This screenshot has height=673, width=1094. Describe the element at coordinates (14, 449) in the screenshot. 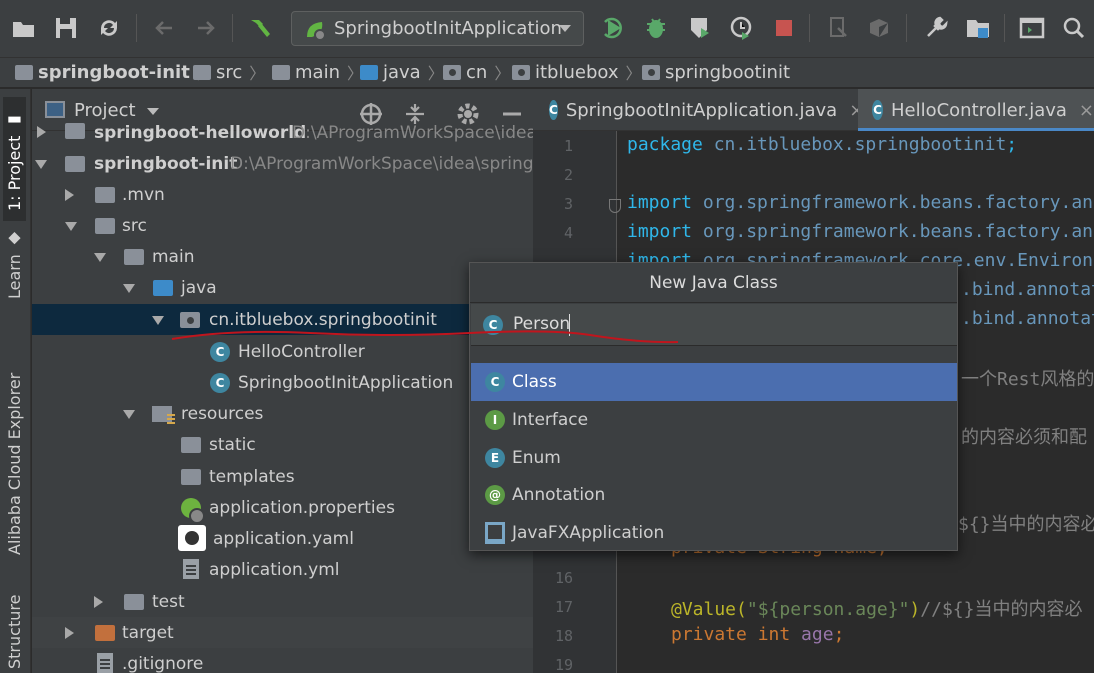

I see `tab-alibaba-cloud-explorer: Alibaba Cloud Explorer` at that location.